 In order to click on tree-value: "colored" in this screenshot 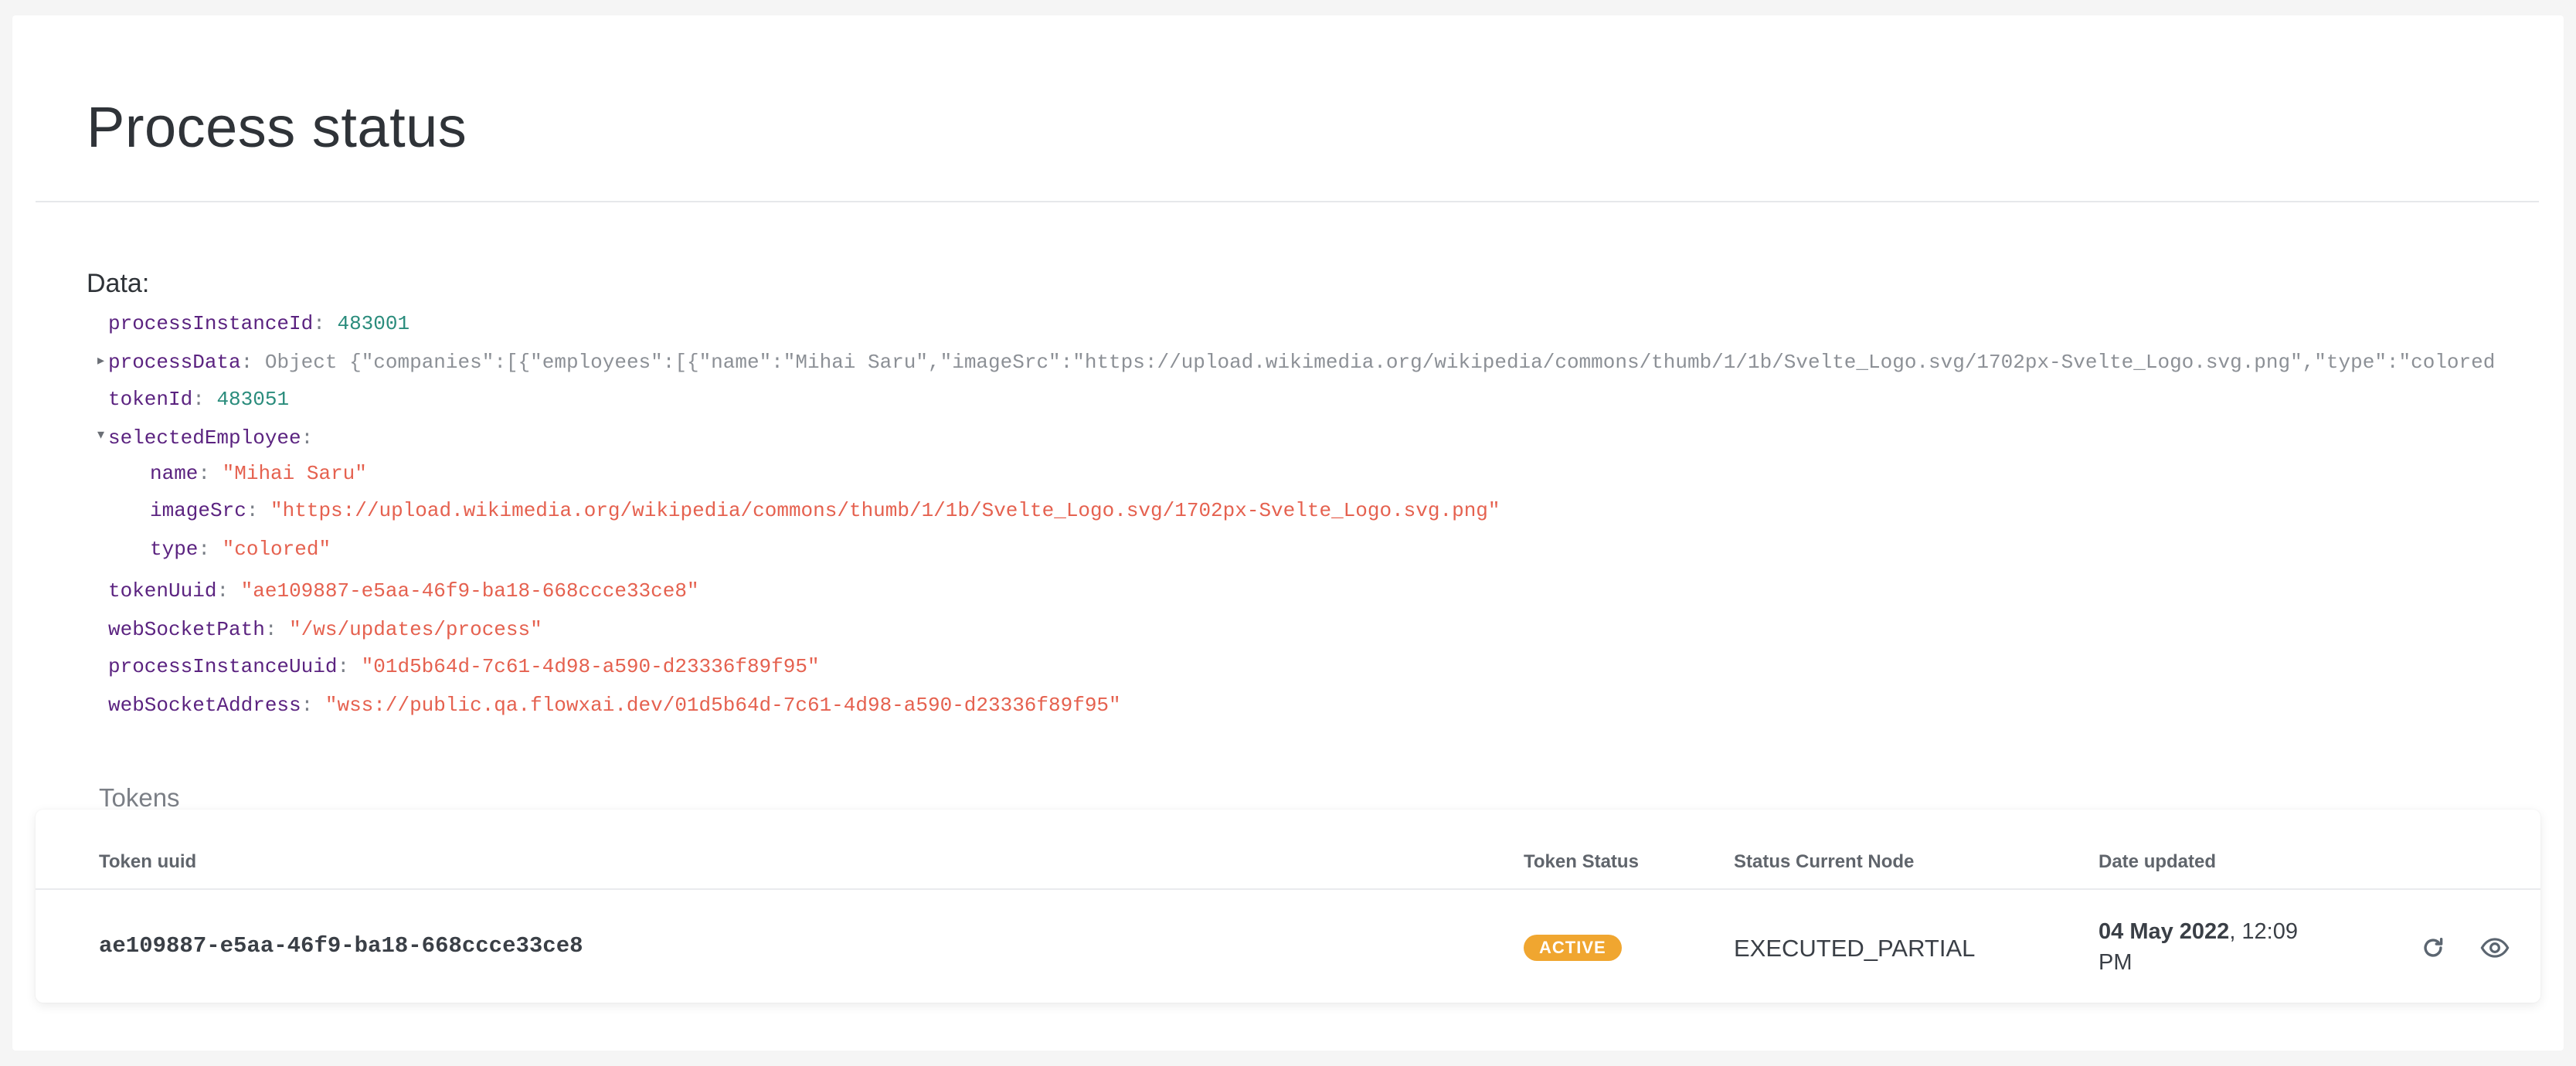, I will do `click(276, 549)`.